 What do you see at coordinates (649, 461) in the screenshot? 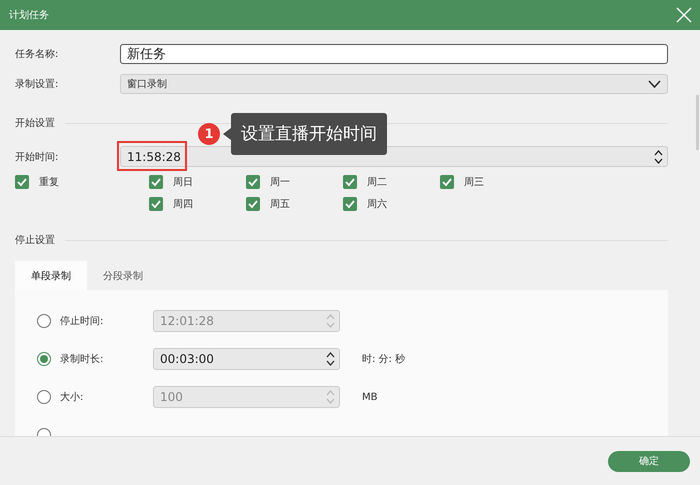
I see `ok-button: 确定` at bounding box center [649, 461].